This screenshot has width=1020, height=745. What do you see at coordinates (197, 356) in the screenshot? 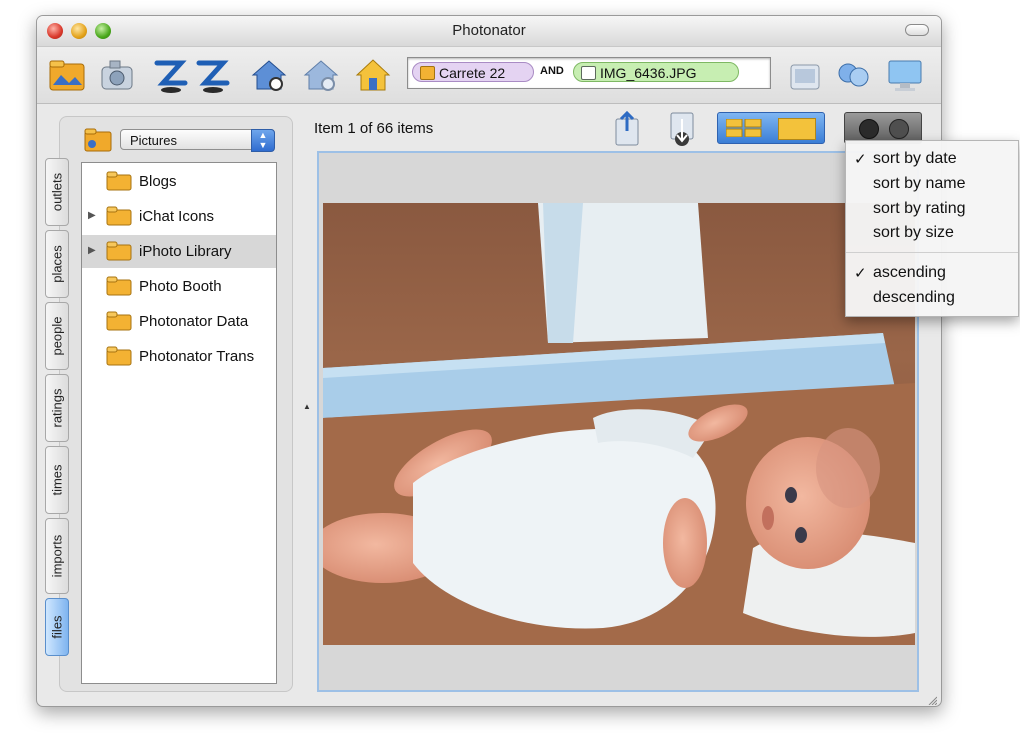
I see `list-item-label: Photonator Trans` at bounding box center [197, 356].